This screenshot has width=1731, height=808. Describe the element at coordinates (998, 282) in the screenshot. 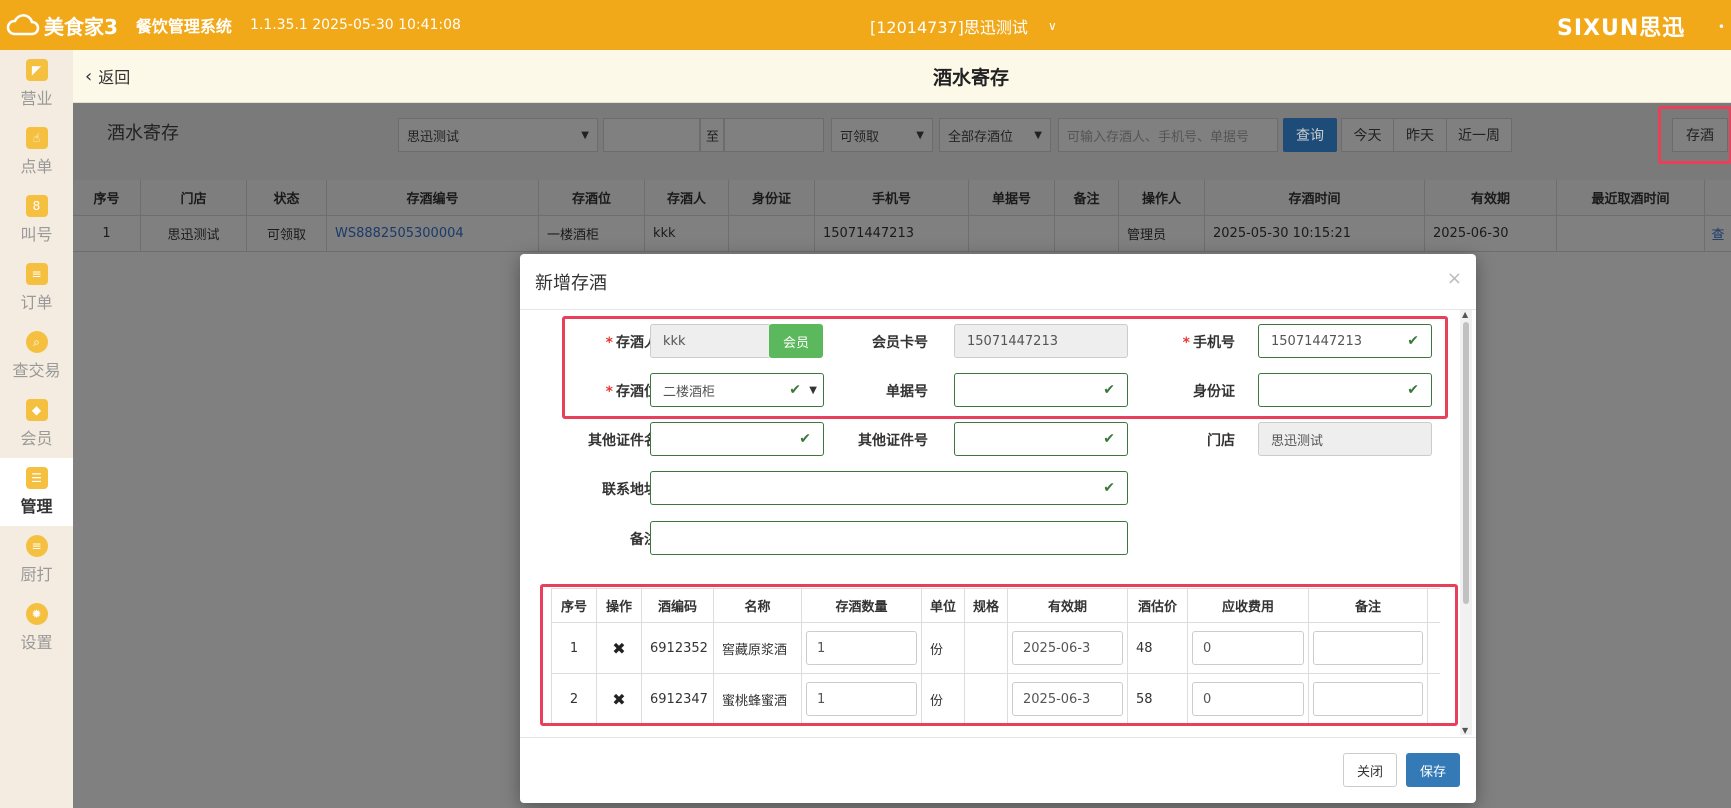

I see `dialog-header: 新增存酒` at that location.